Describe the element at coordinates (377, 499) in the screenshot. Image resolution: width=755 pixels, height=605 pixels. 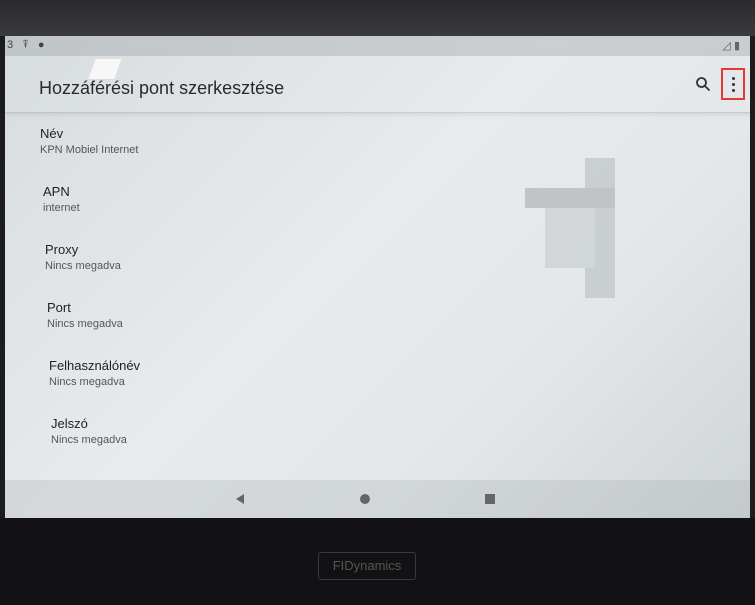
I see `navigation-bar` at that location.